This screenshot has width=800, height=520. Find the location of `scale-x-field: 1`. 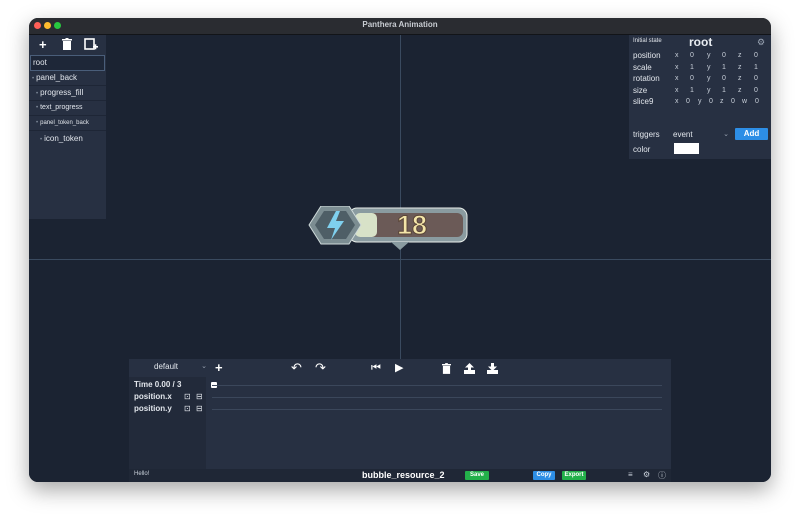

scale-x-field: 1 is located at coordinates (692, 67).